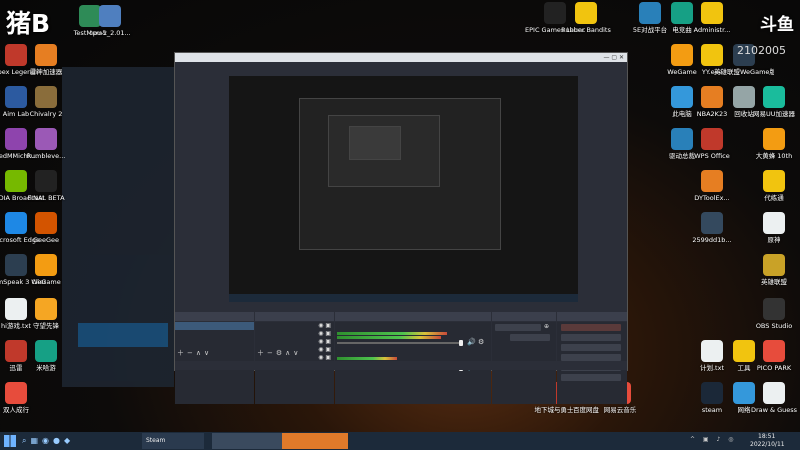 Image resolution: width=800 pixels, height=450 pixels. I want to click on left-desktop-icon: 双人成行, so click(23, 398).